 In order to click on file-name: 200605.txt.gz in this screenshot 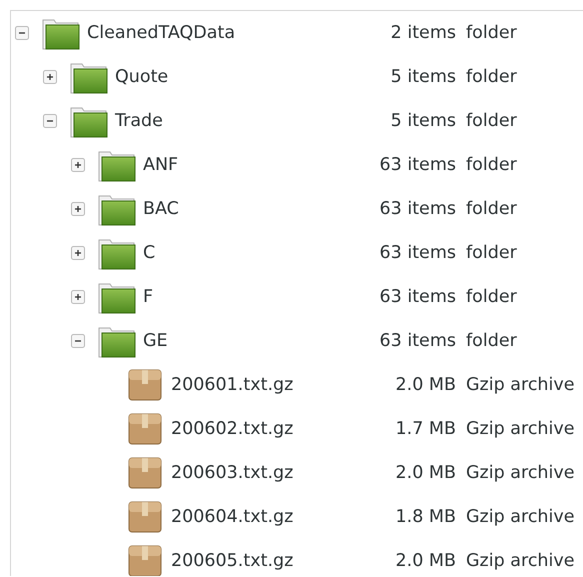, I will do `click(232, 561)`.